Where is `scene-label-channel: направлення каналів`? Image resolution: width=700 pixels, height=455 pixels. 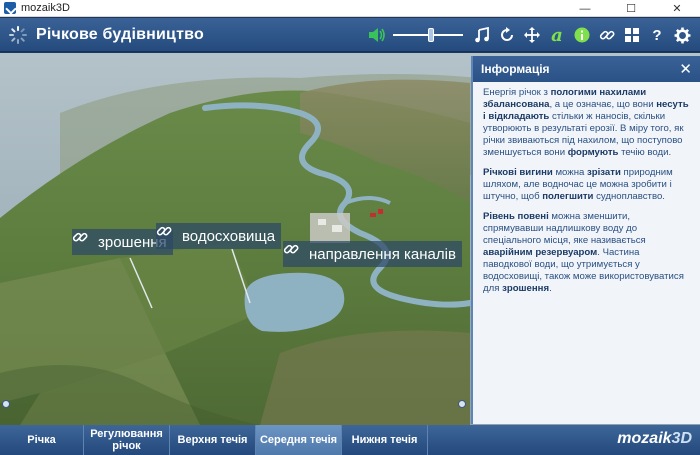 scene-label-channel: направлення каналів is located at coordinates (372, 254).